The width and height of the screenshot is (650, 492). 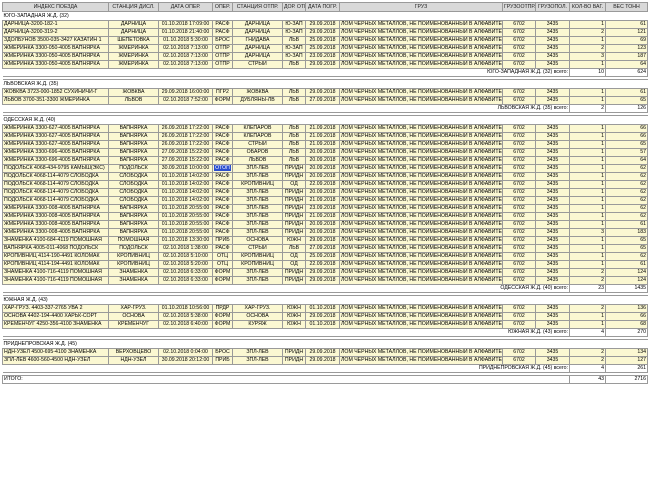 What do you see at coordinates (133, 92) in the screenshot?
I see `station-cell: ЖОВКВА` at bounding box center [133, 92].